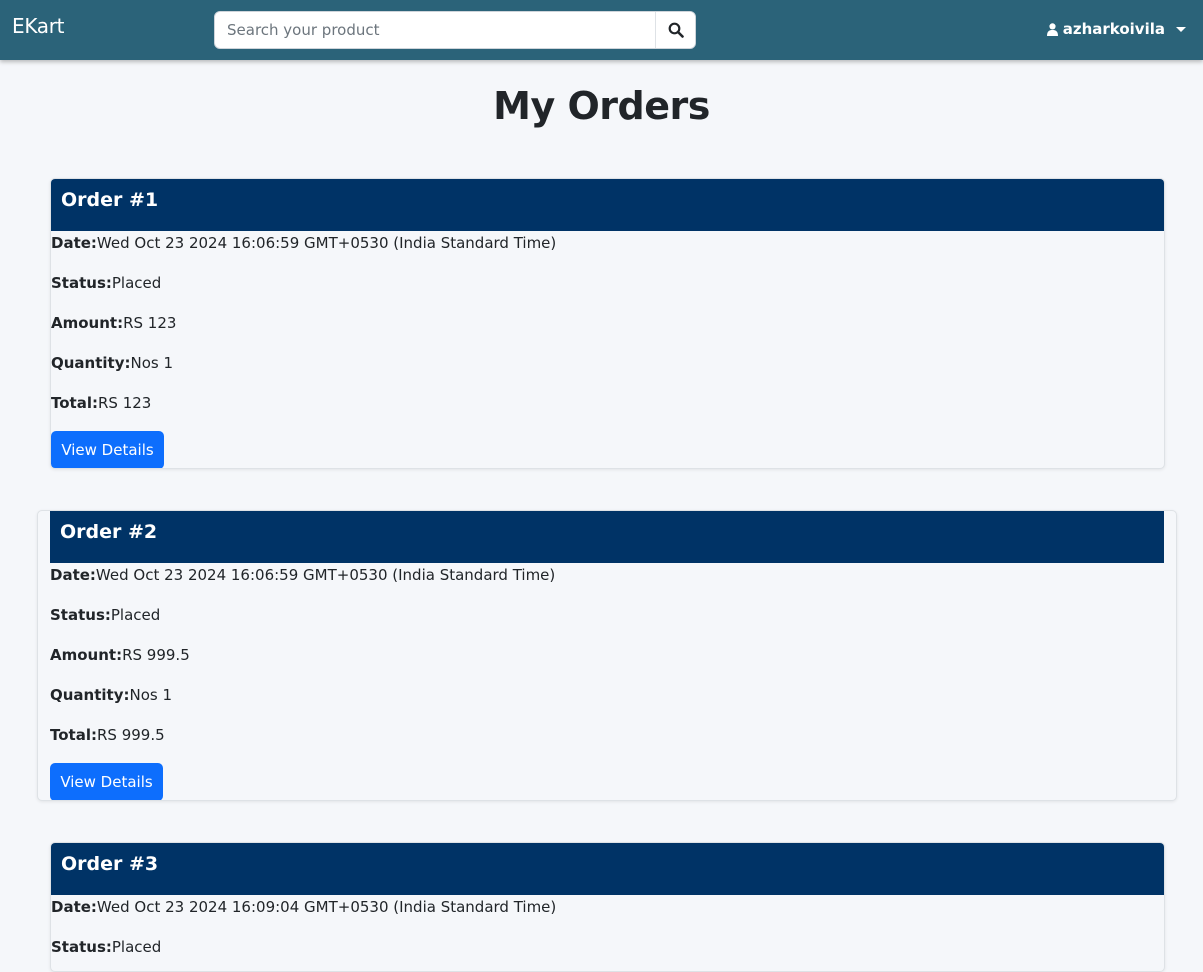 Image resolution: width=1203 pixels, height=972 pixels. Describe the element at coordinates (607, 537) in the screenshot. I see `order-title: Order #2` at that location.